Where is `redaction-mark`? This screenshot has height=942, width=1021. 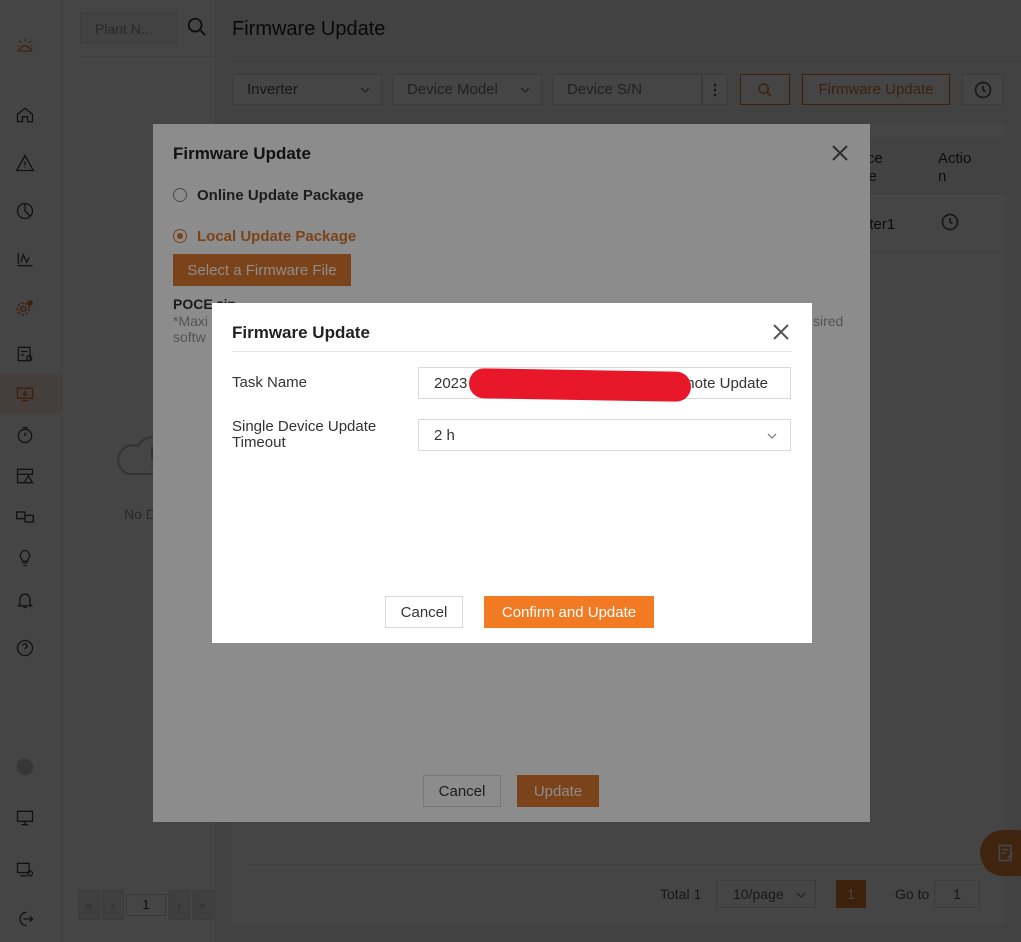 redaction-mark is located at coordinates (580, 385).